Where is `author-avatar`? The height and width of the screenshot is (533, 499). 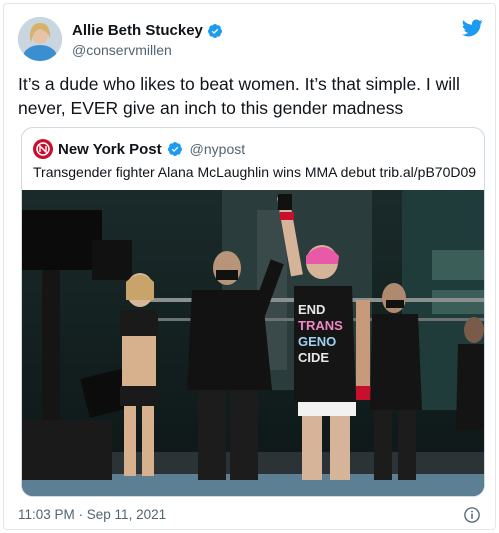
author-avatar is located at coordinates (40, 39).